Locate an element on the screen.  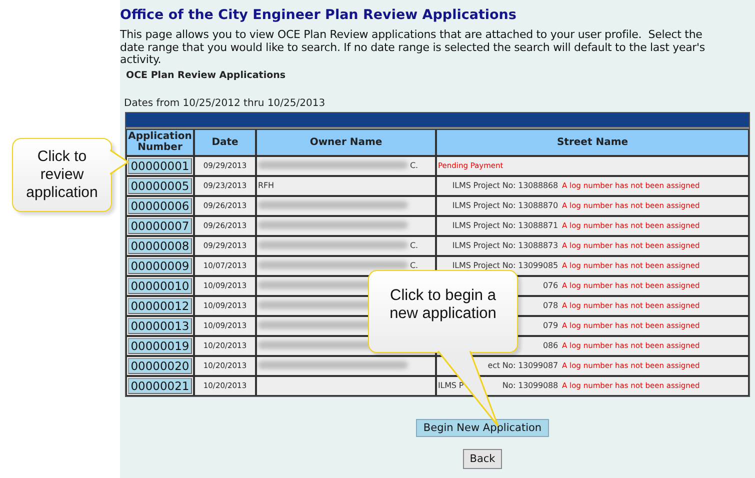
project-number: ILMS Project No: 13088870 is located at coordinates (505, 205).